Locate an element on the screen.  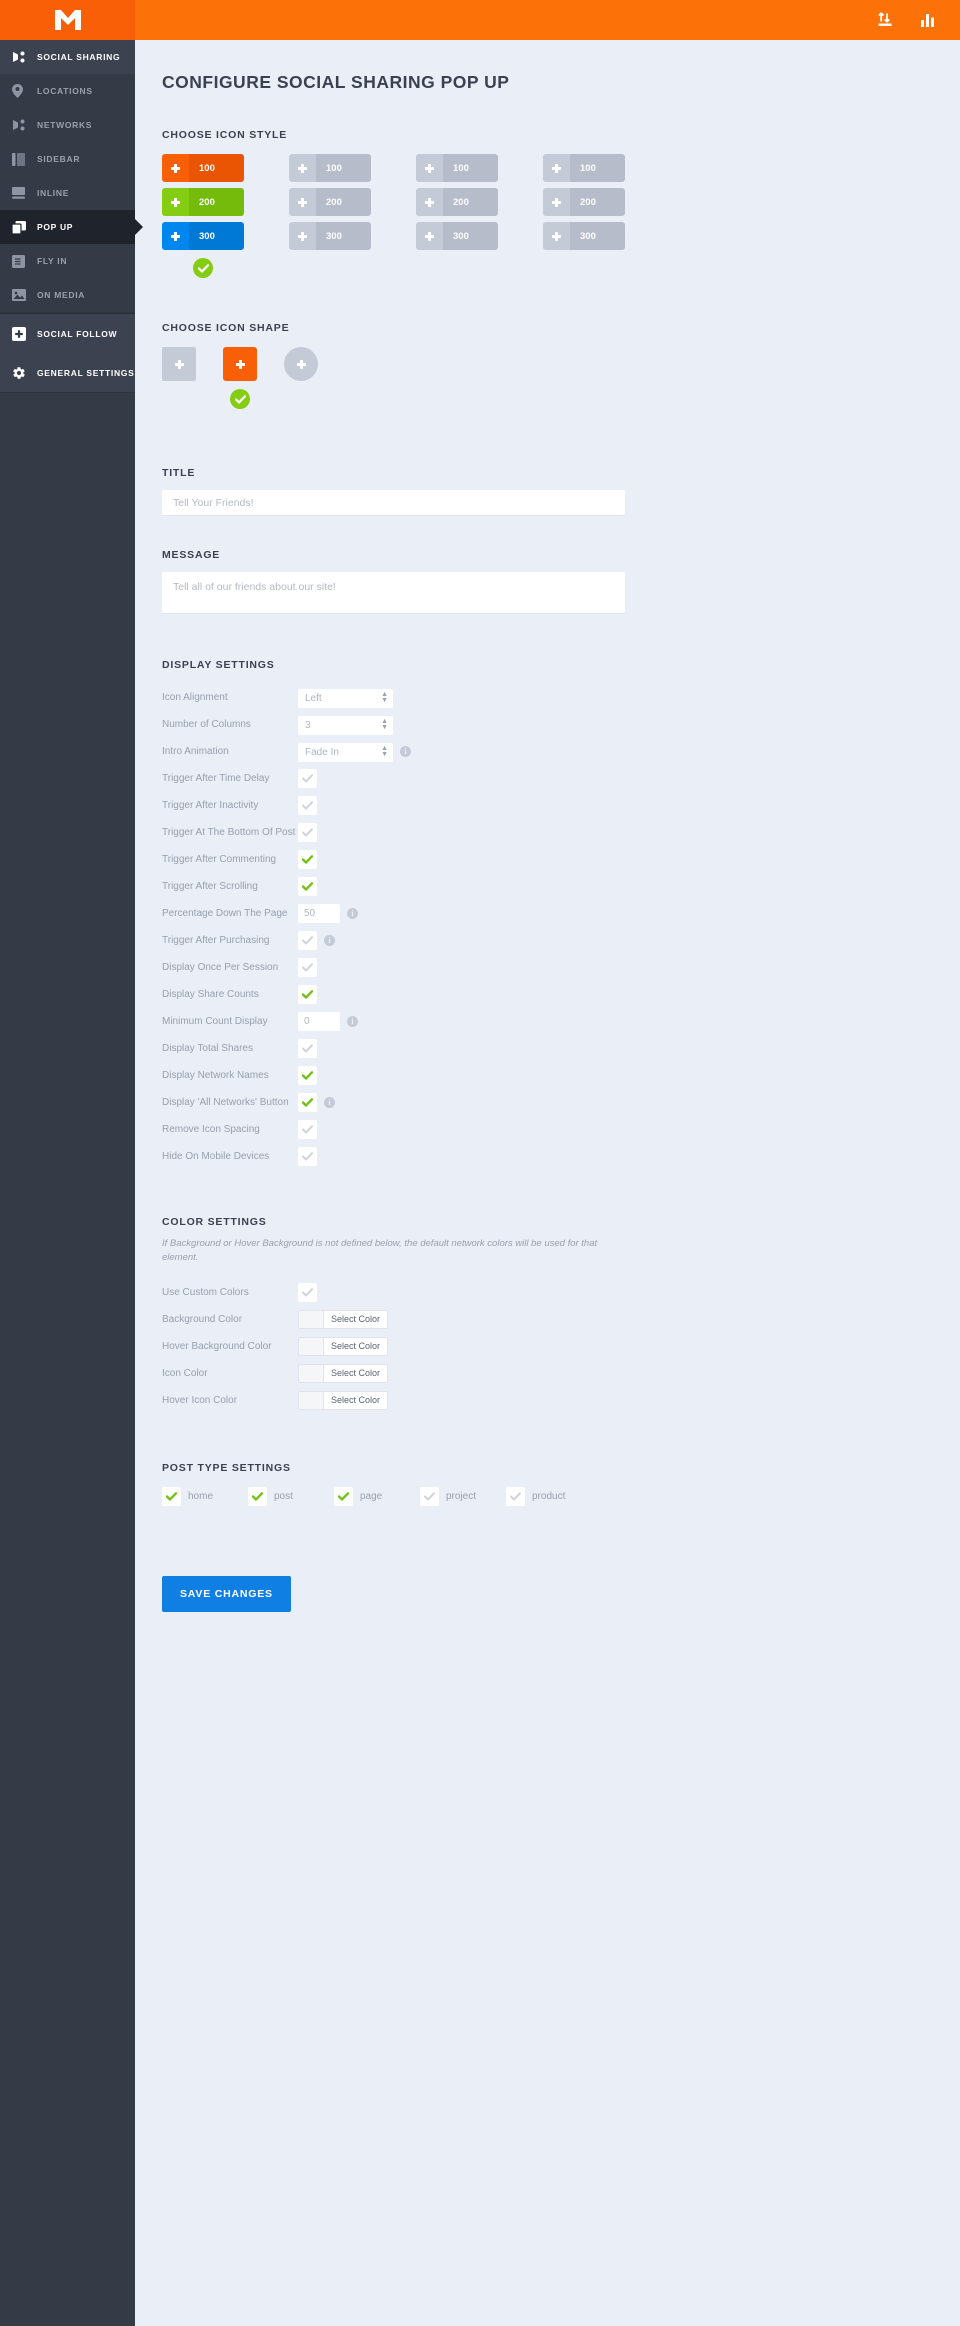
sidebar-item-social-sharing: Social Sharing is located at coordinates (67, 57).